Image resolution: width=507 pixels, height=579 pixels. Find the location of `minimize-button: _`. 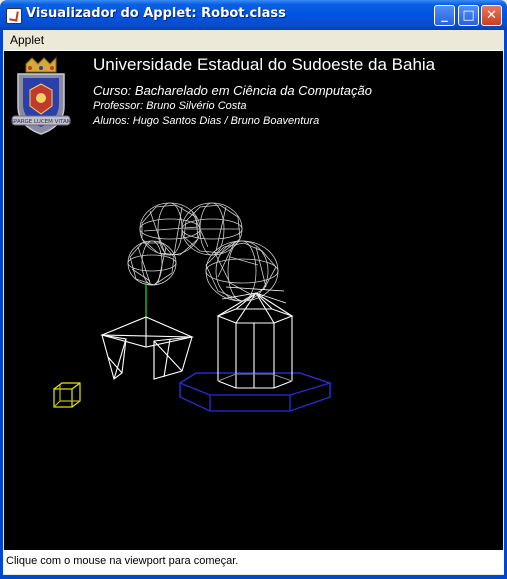

minimize-button: _ is located at coordinates (444, 15).